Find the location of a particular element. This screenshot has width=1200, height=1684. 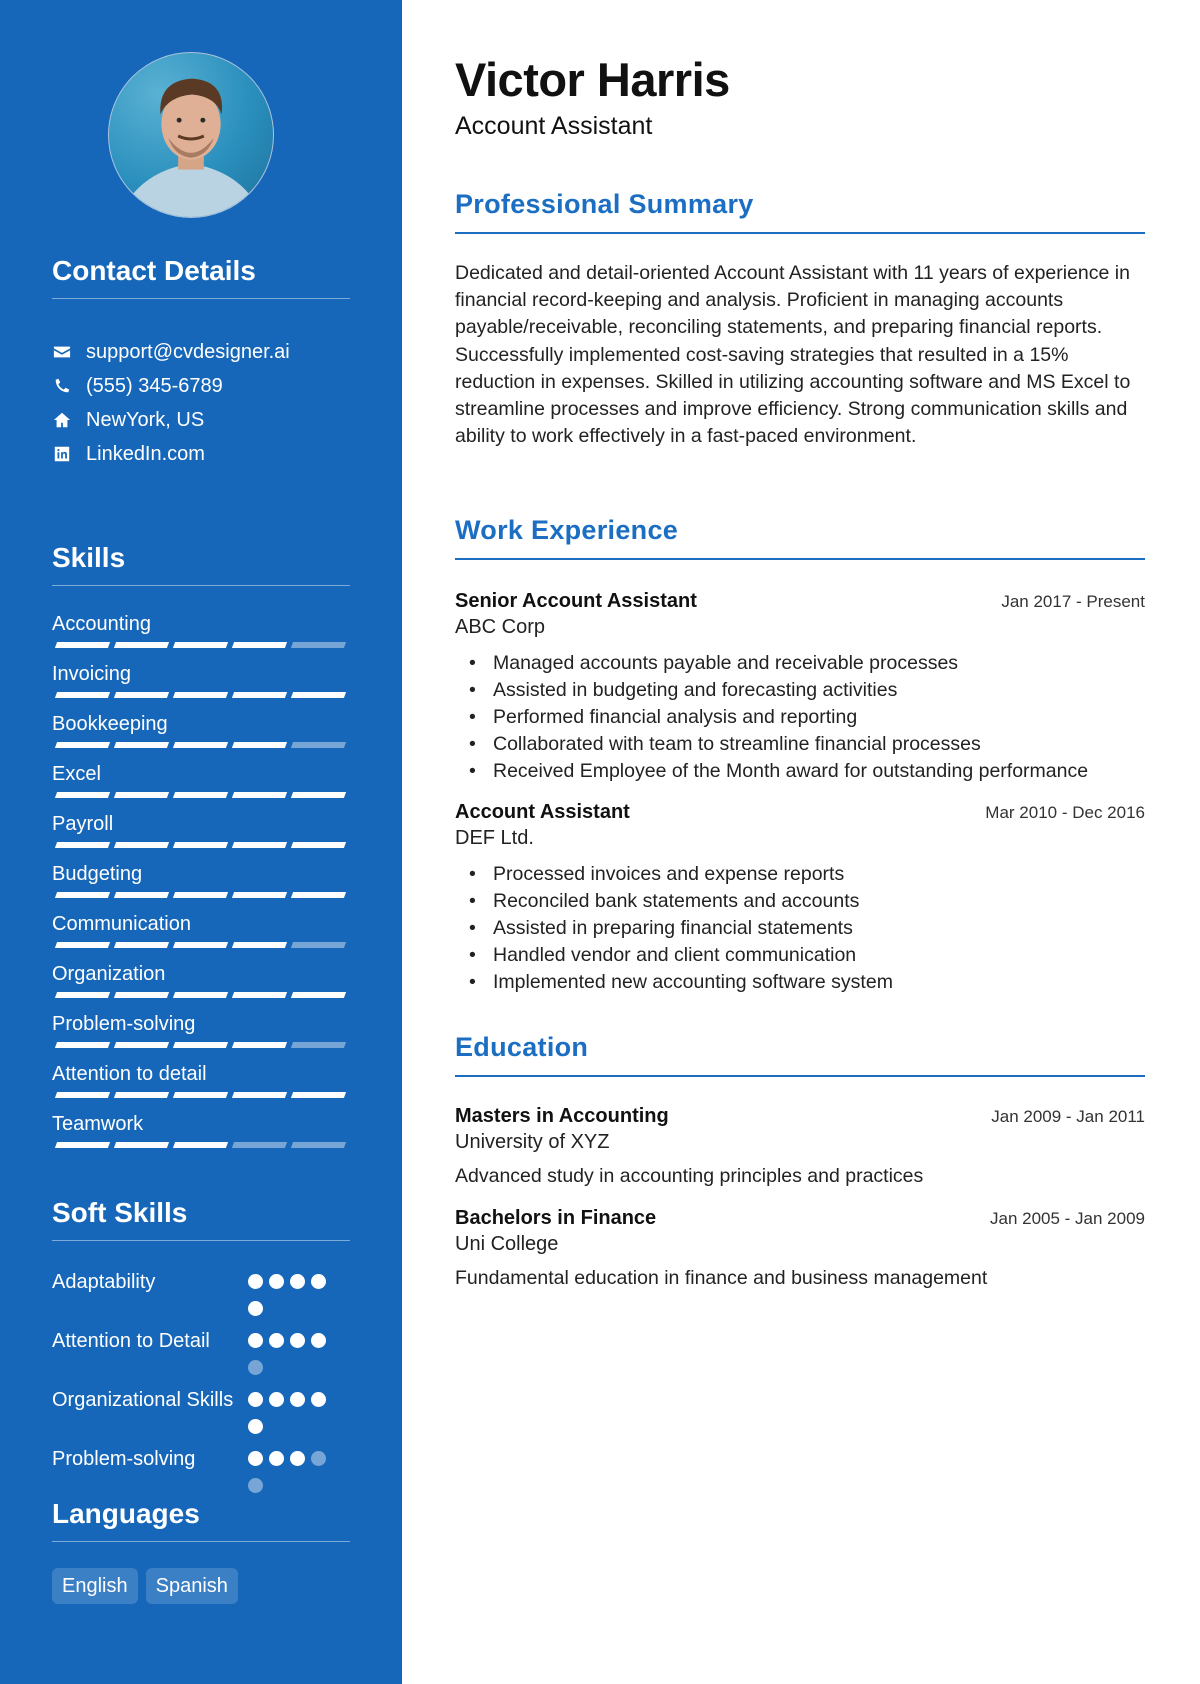

job-title: Senior Account Assistant is located at coordinates (576, 601).